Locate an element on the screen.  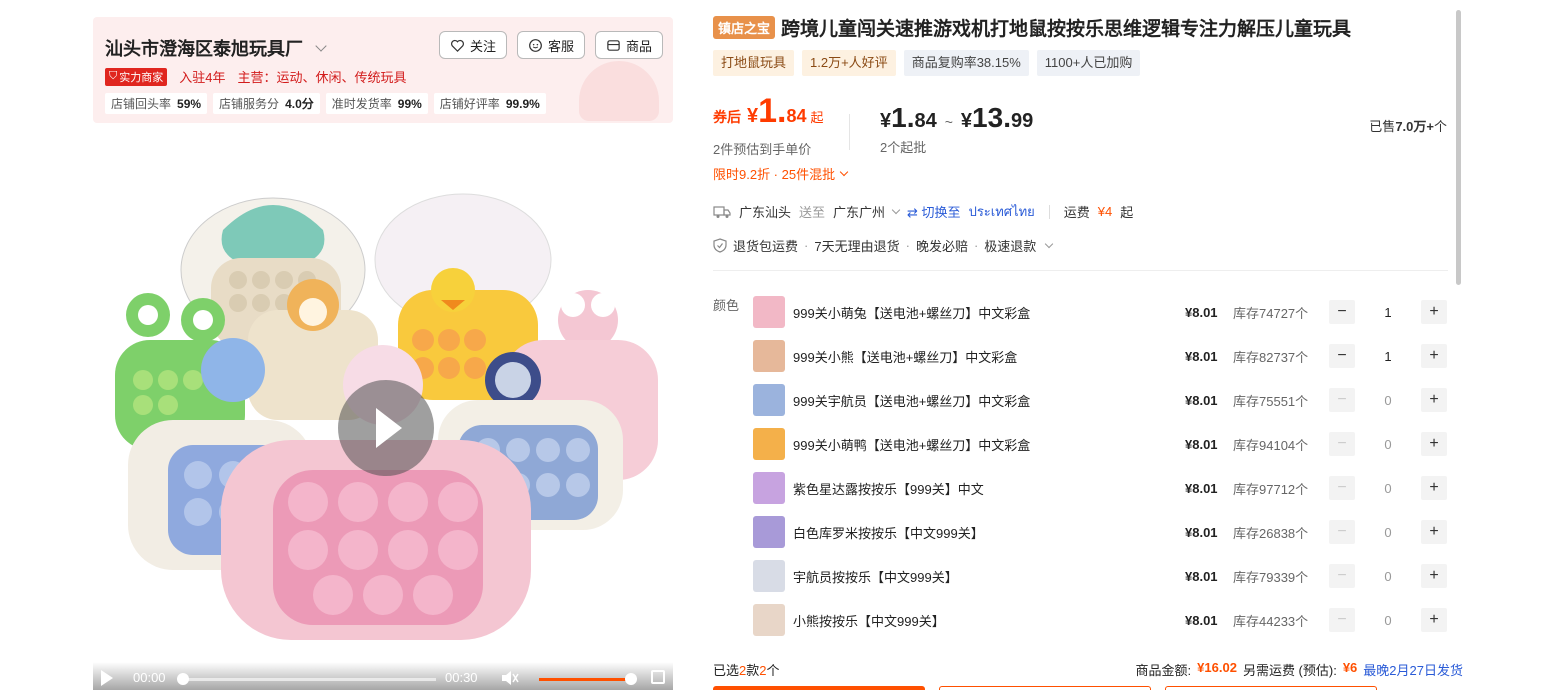
tag-category: 打地鼠玩具 is located at coordinates (754, 63).